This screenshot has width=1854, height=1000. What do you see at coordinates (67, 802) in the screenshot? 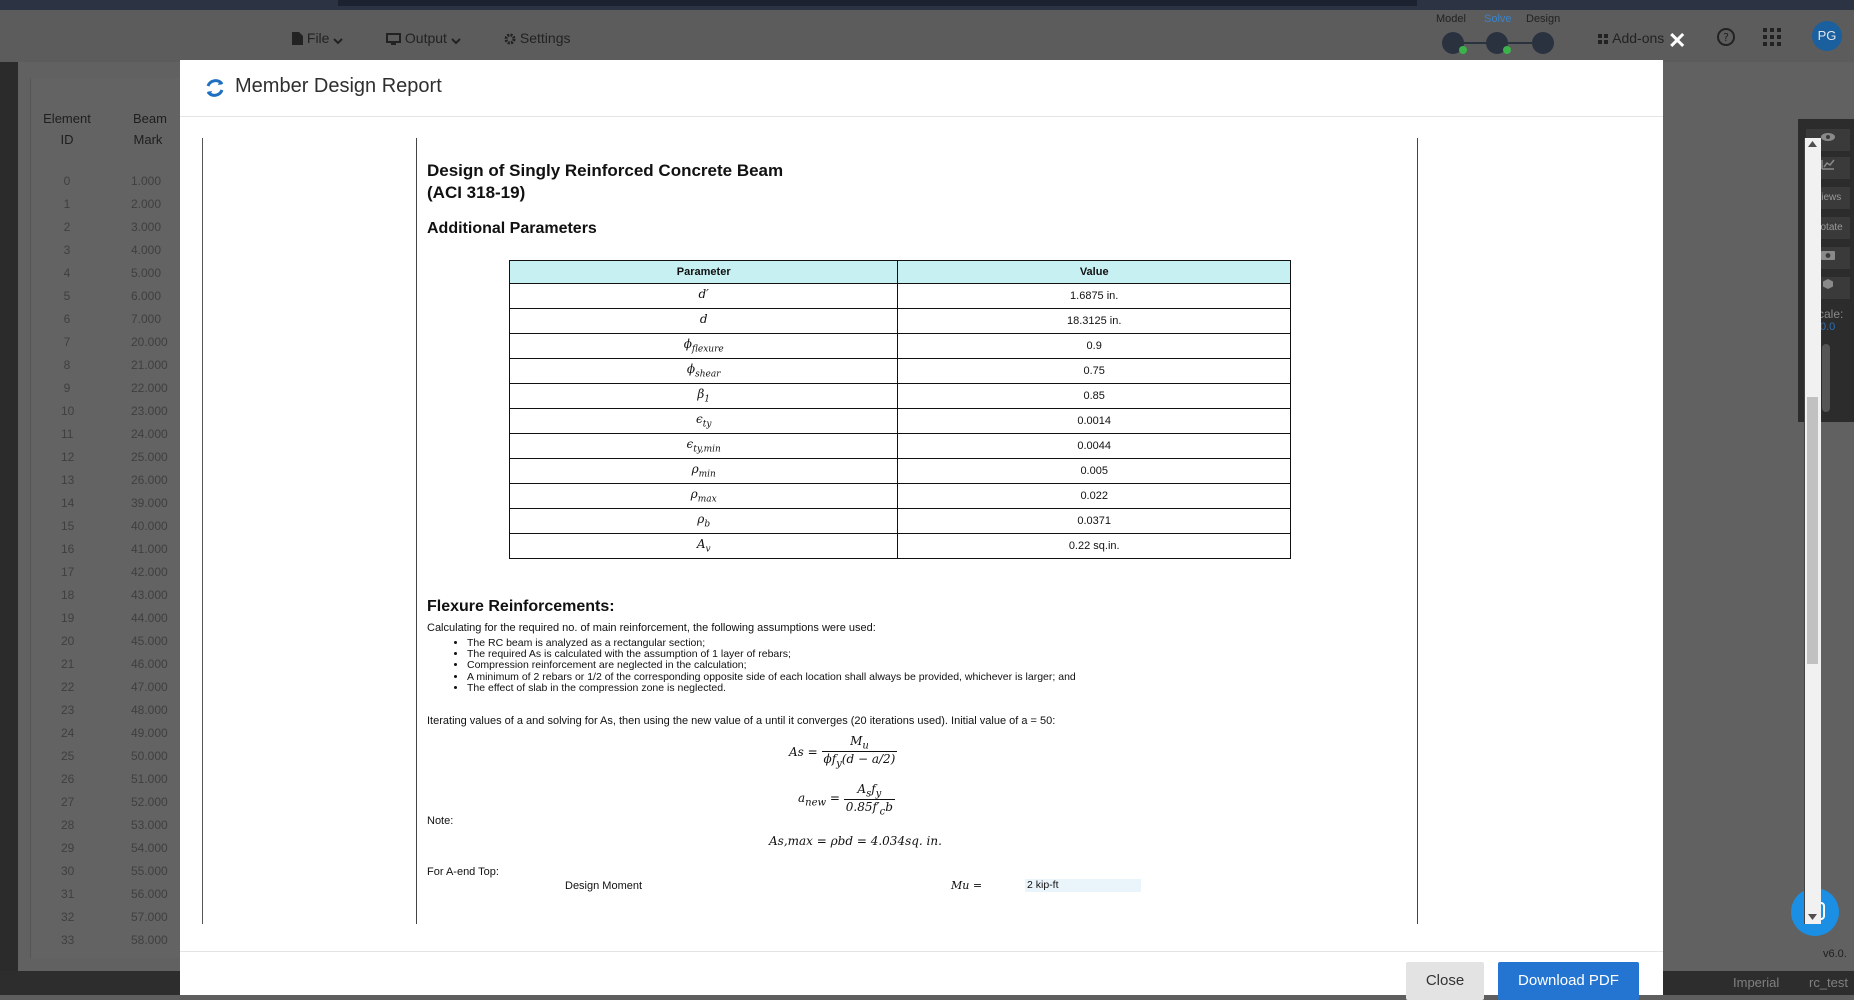
I see `table-row-element-id: 27` at bounding box center [67, 802].